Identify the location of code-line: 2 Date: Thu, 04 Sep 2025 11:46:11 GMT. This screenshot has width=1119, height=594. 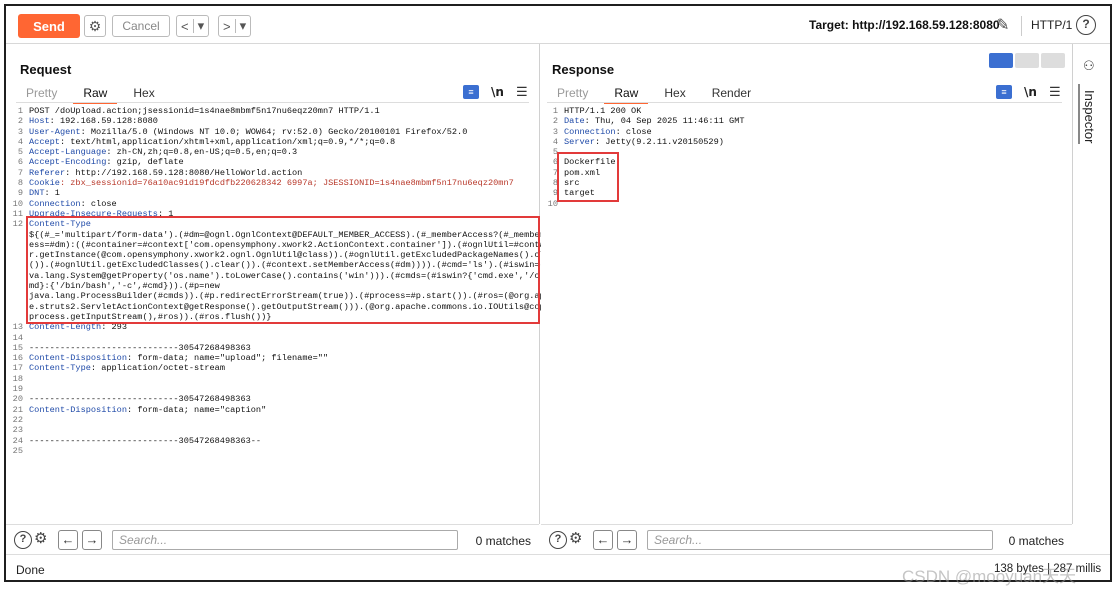
(807, 121).